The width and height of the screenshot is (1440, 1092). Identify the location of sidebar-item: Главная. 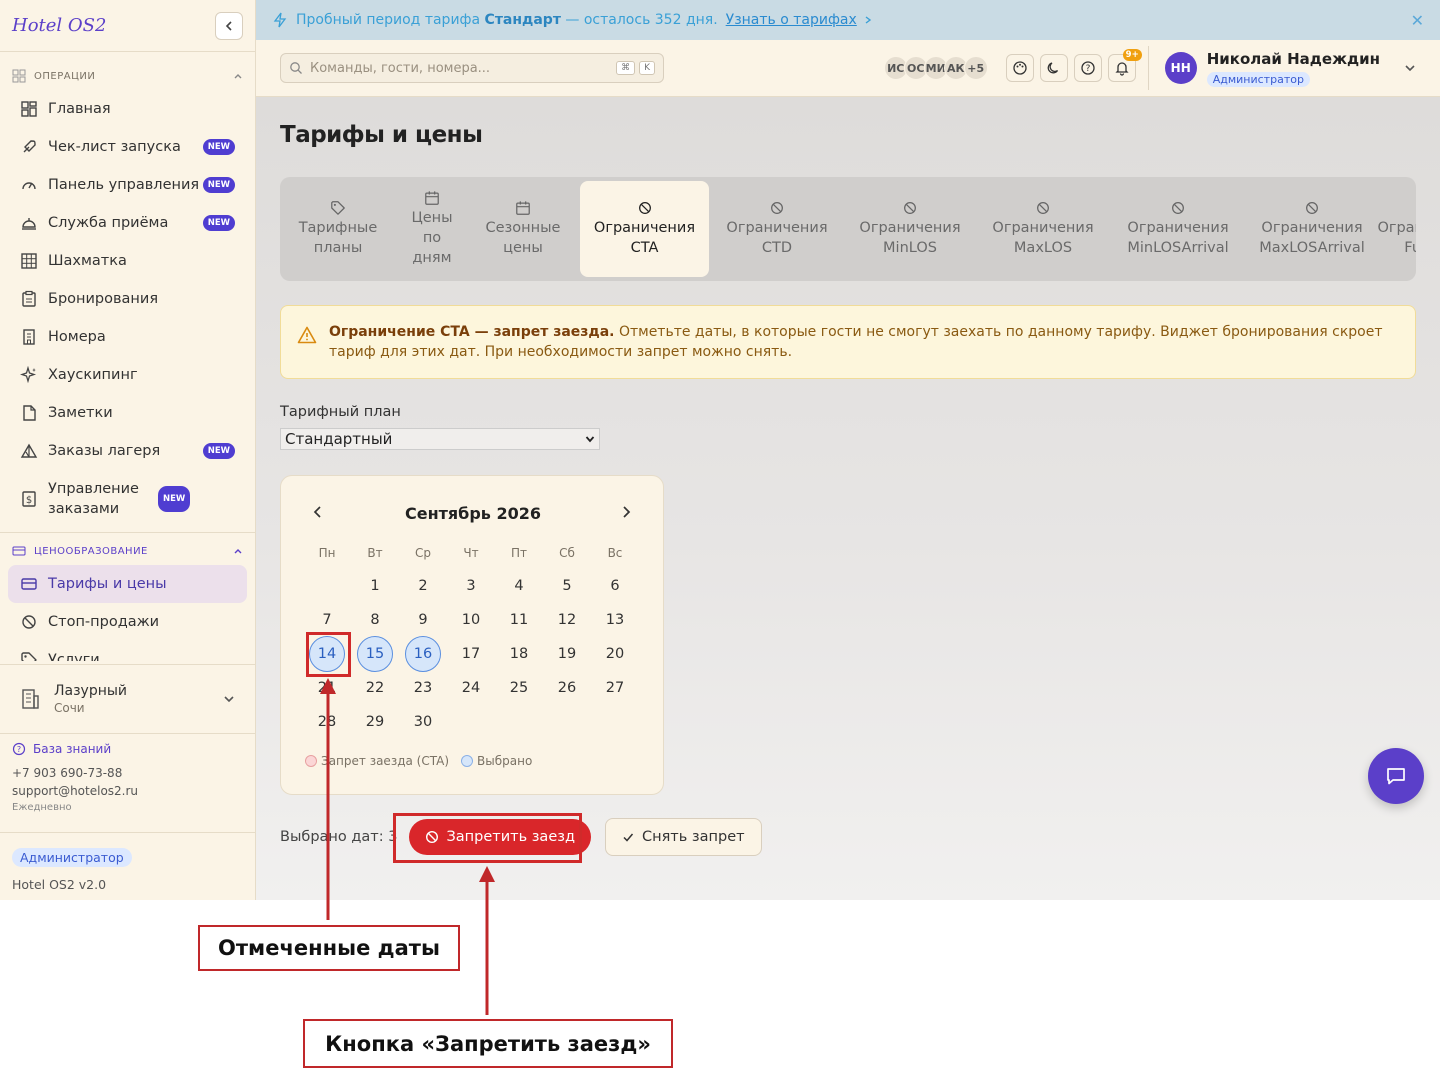
(123, 109).